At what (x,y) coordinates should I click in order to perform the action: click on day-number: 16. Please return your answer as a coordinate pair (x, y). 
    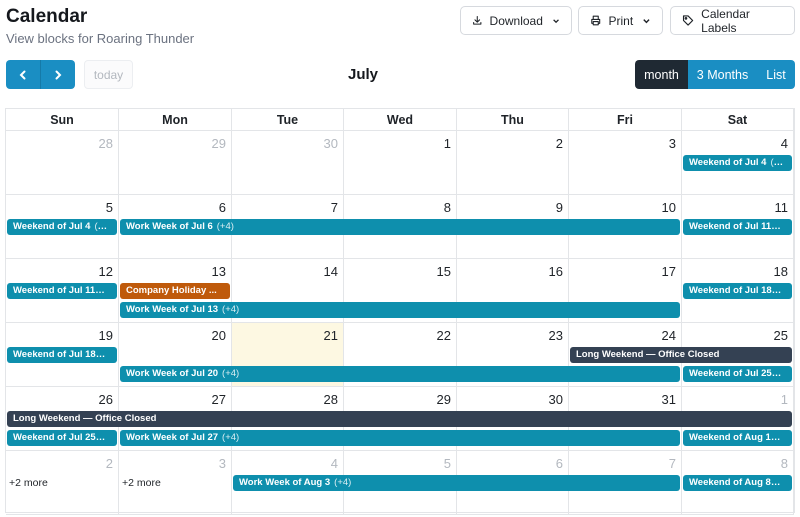
    Looking at the image, I should click on (556, 271).